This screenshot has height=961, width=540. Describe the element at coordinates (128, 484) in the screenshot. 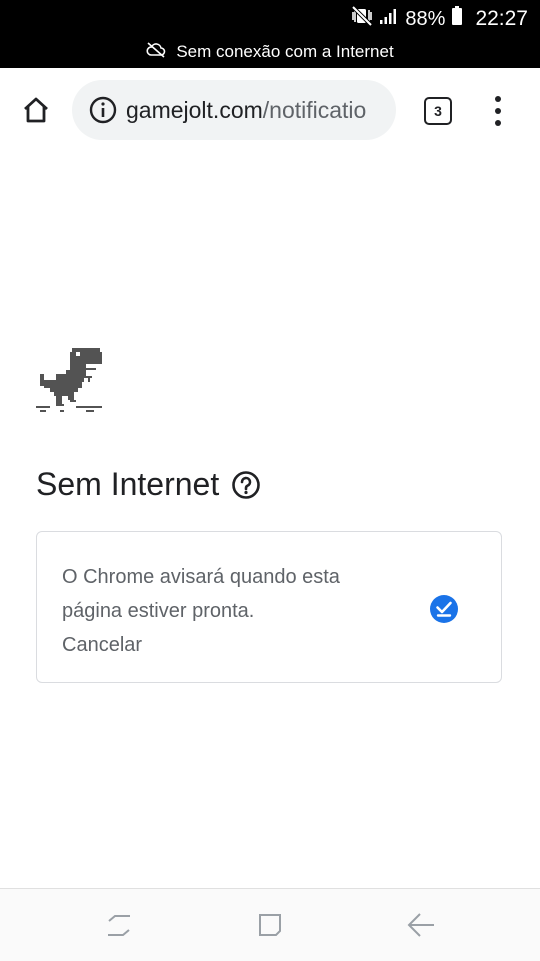

I see `page-title-text: Sem Internet` at that location.